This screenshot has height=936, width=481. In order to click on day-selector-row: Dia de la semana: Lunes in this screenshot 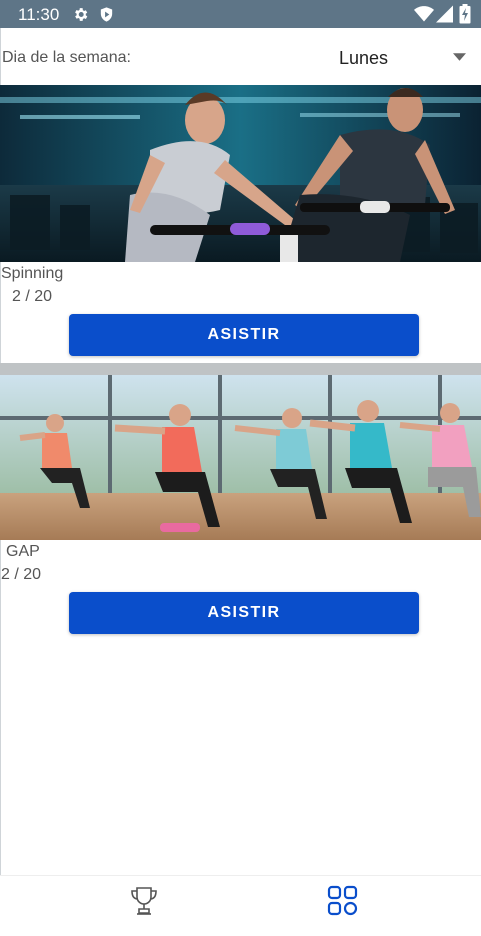, I will do `click(240, 56)`.